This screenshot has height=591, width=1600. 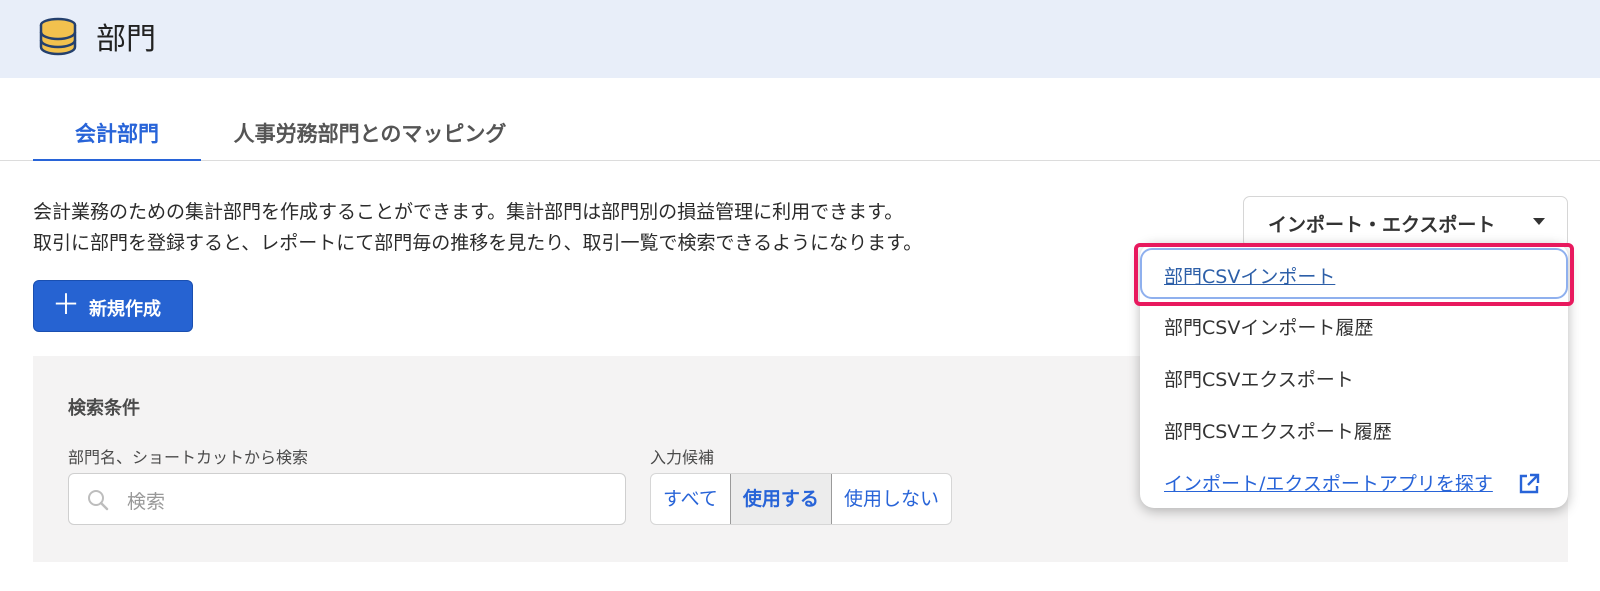 I want to click on import-export-button: インポート・エクスポート, so click(x=1405, y=222).